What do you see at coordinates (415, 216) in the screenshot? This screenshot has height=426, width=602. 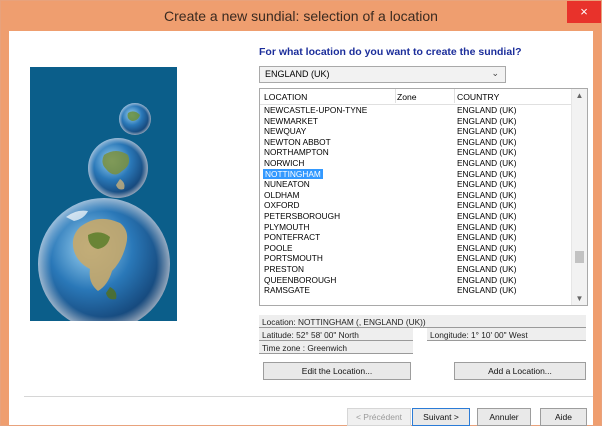 I see `list-row: PETERSBOROUGH ENGLAND (UK)` at bounding box center [415, 216].